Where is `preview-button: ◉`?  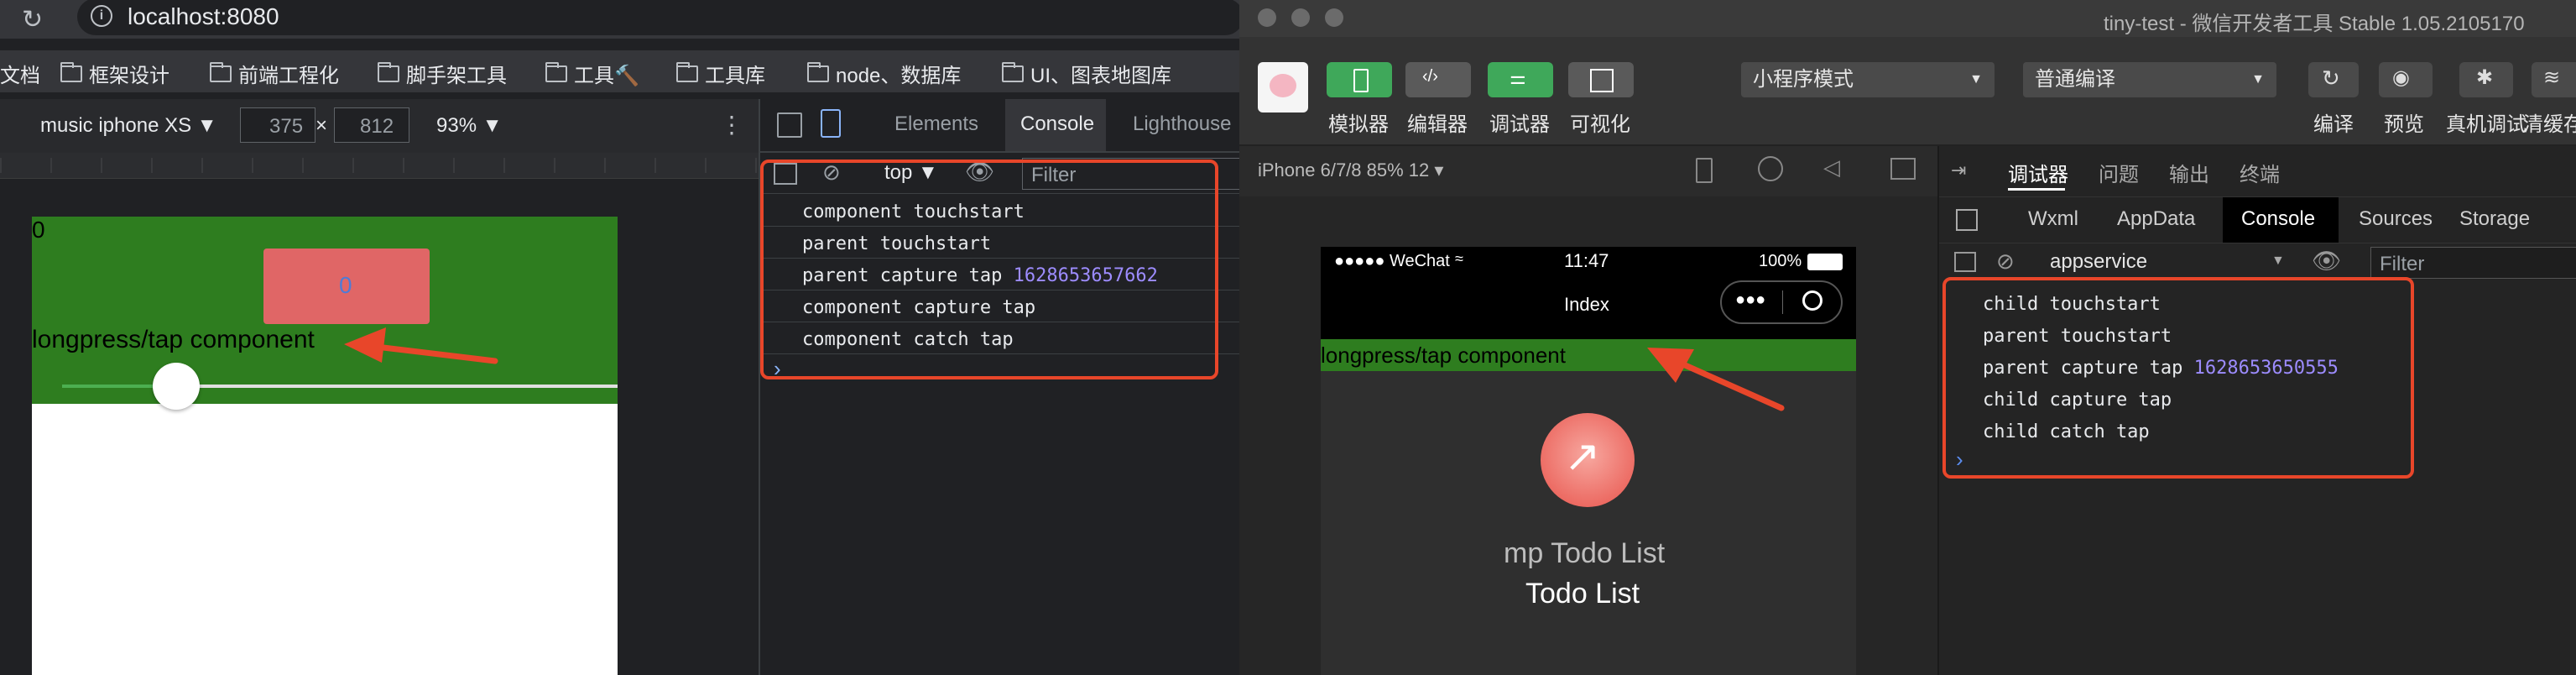
preview-button: ◉ is located at coordinates (2406, 79).